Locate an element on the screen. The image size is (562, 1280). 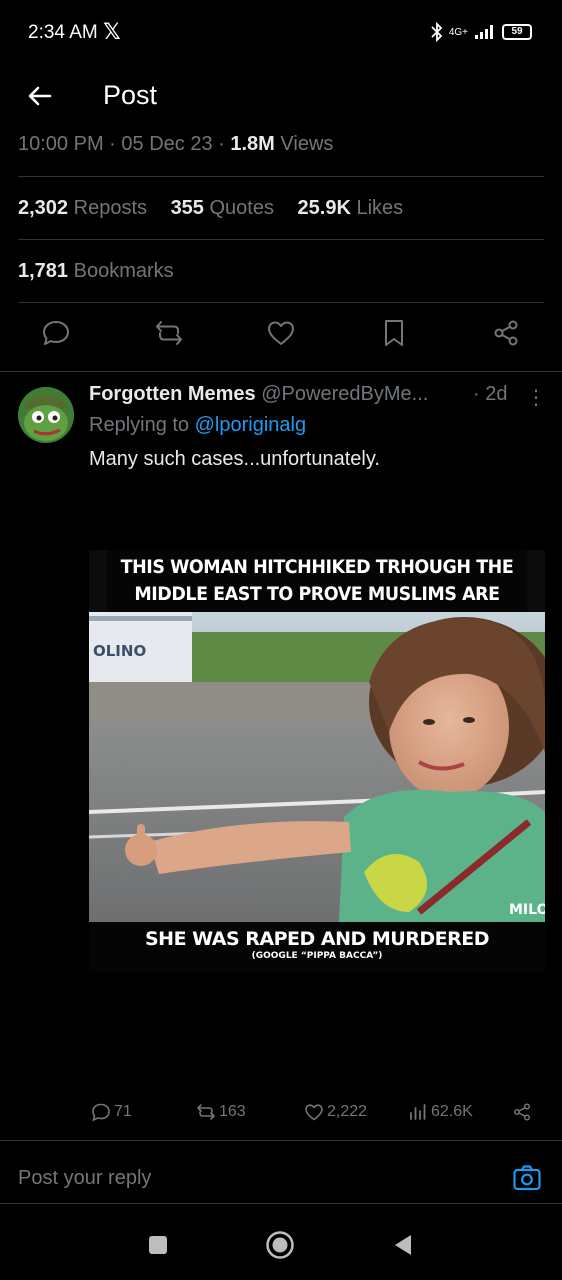
replies-count: 71 is located at coordinates (123, 1111).